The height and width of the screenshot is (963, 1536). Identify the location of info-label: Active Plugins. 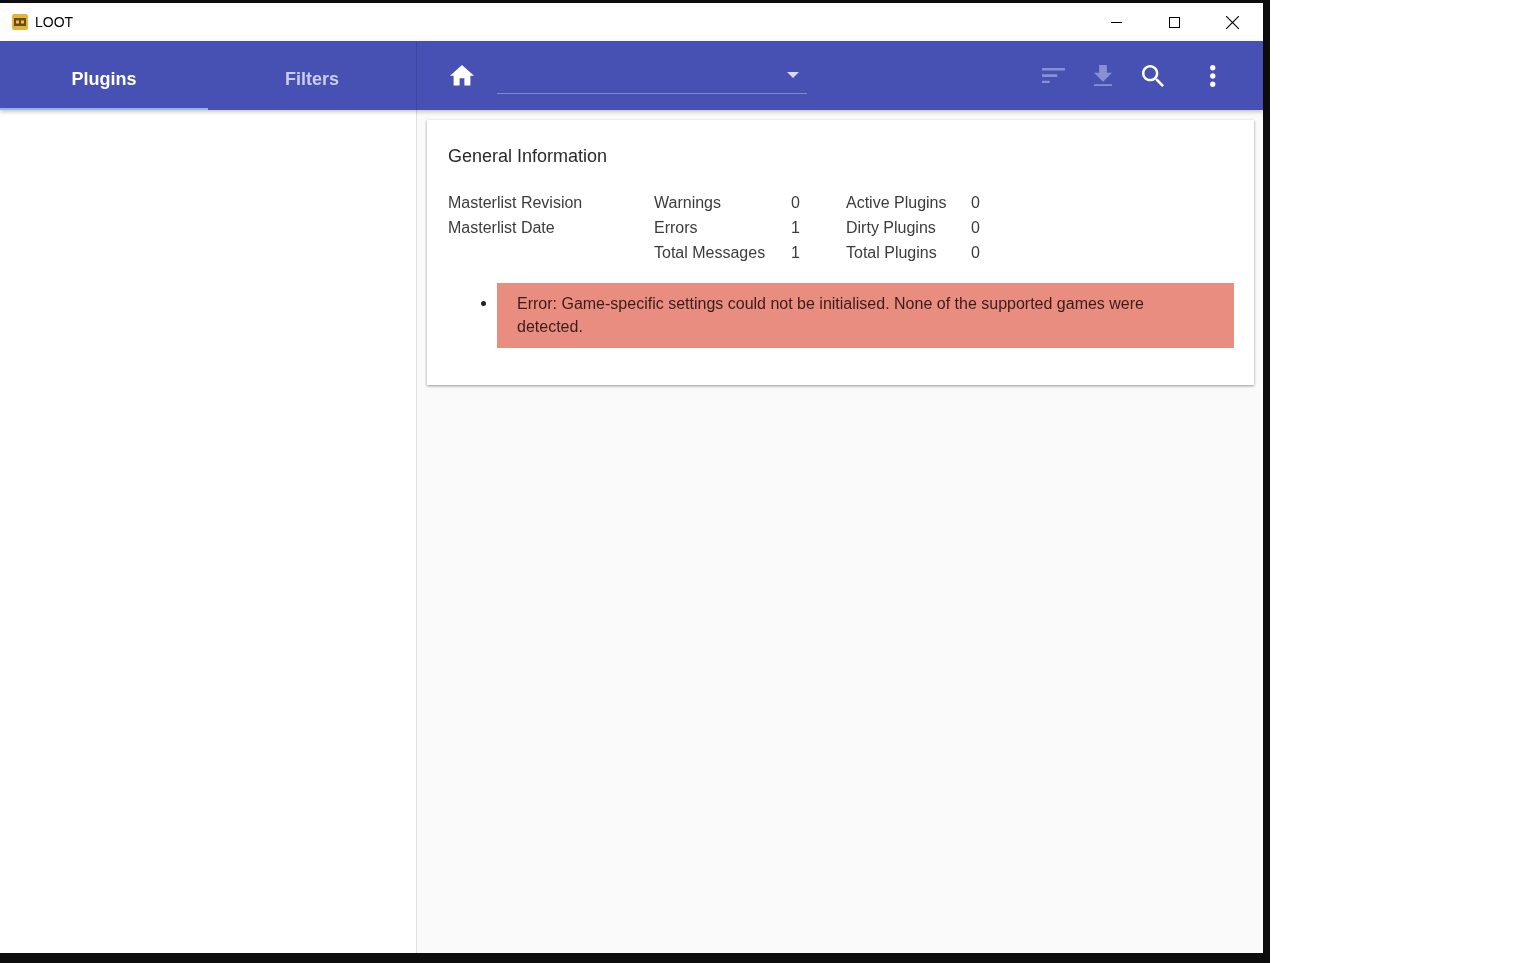
(896, 202).